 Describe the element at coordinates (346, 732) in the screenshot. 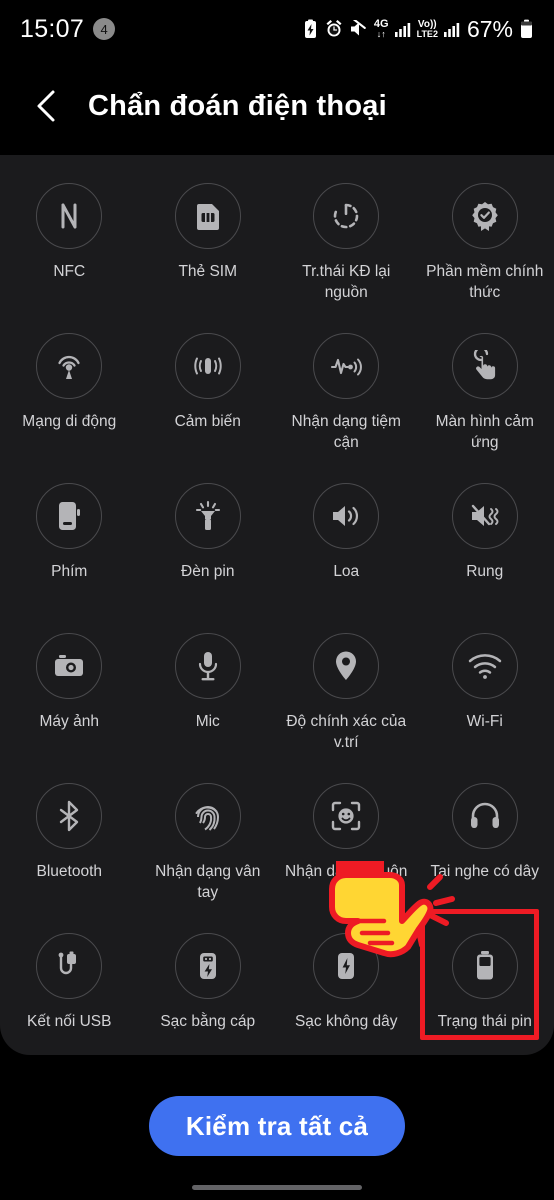

I see `tile-label: Độ chính xác của v.trí` at that location.